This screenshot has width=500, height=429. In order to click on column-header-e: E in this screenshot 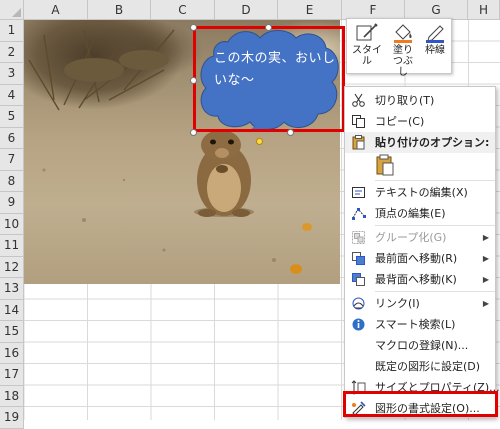, I will do `click(310, 10)`.